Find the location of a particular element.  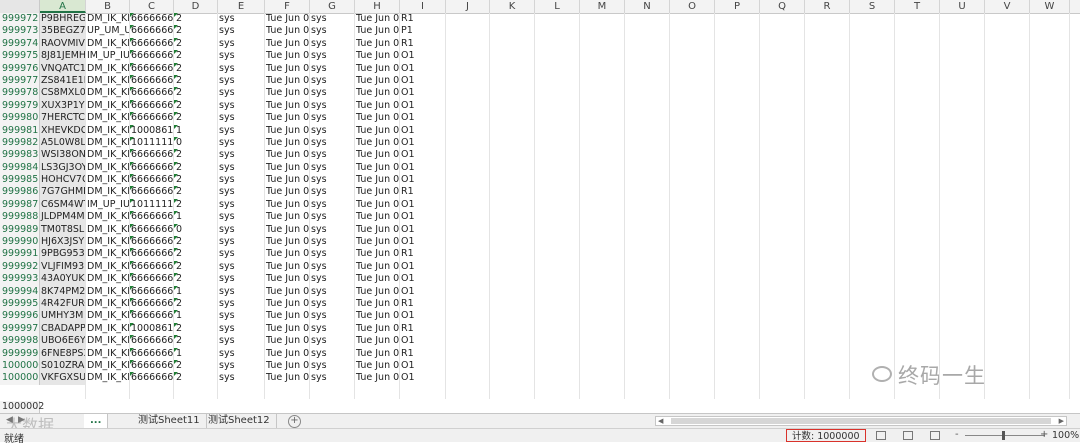

zoom-in-icon: + is located at coordinates (1044, 434).